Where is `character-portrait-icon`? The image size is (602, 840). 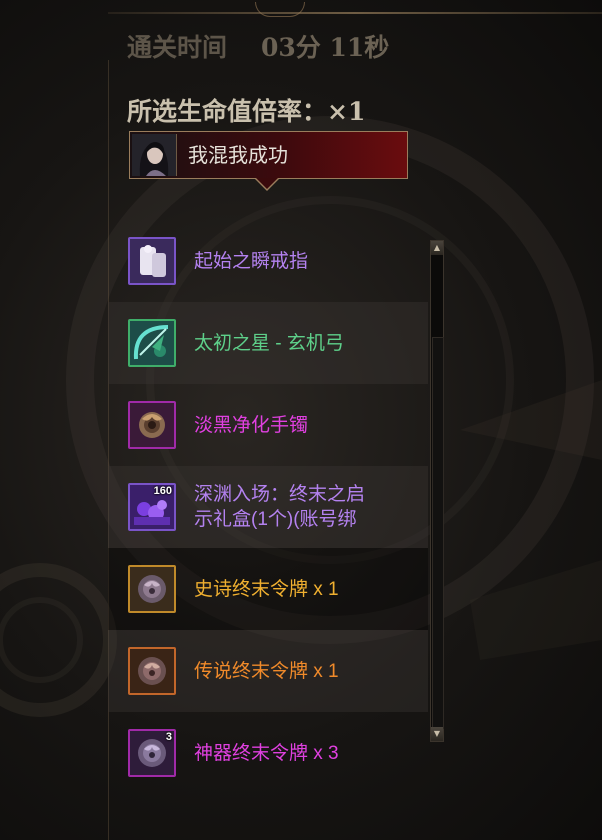 character-portrait-icon is located at coordinates (154, 155).